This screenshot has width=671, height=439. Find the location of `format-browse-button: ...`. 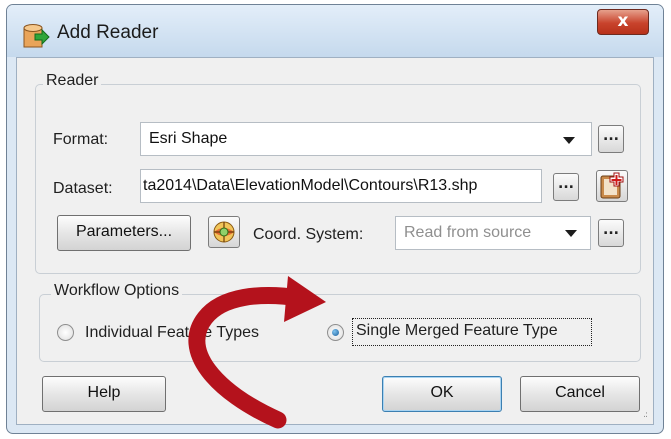

format-browse-button: ... is located at coordinates (611, 139).